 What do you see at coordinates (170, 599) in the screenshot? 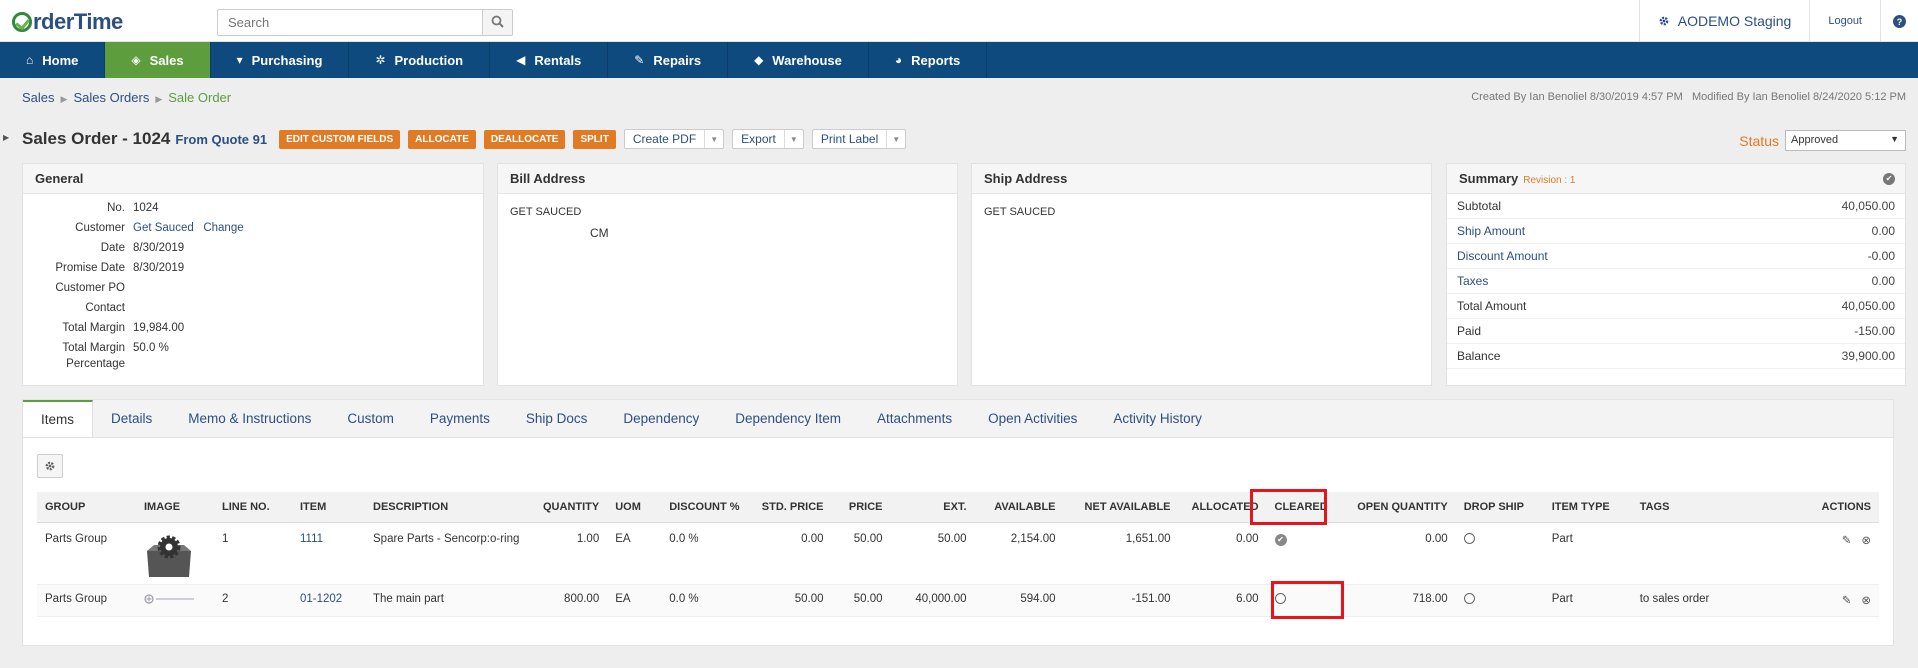
I see `placeholder-image` at bounding box center [170, 599].